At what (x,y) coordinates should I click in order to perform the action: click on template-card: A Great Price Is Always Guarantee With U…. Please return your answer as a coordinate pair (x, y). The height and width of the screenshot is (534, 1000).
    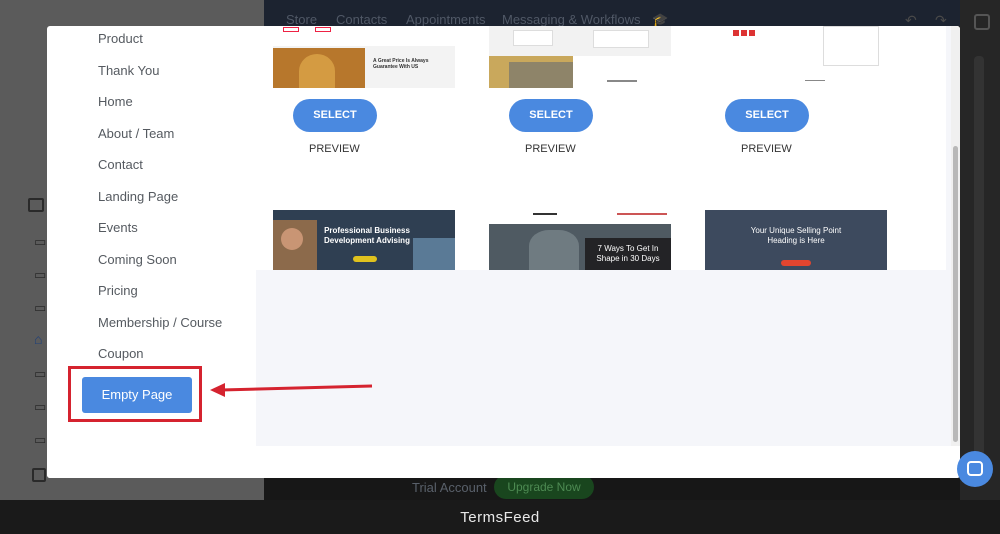
    Looking at the image, I should click on (364, 102).